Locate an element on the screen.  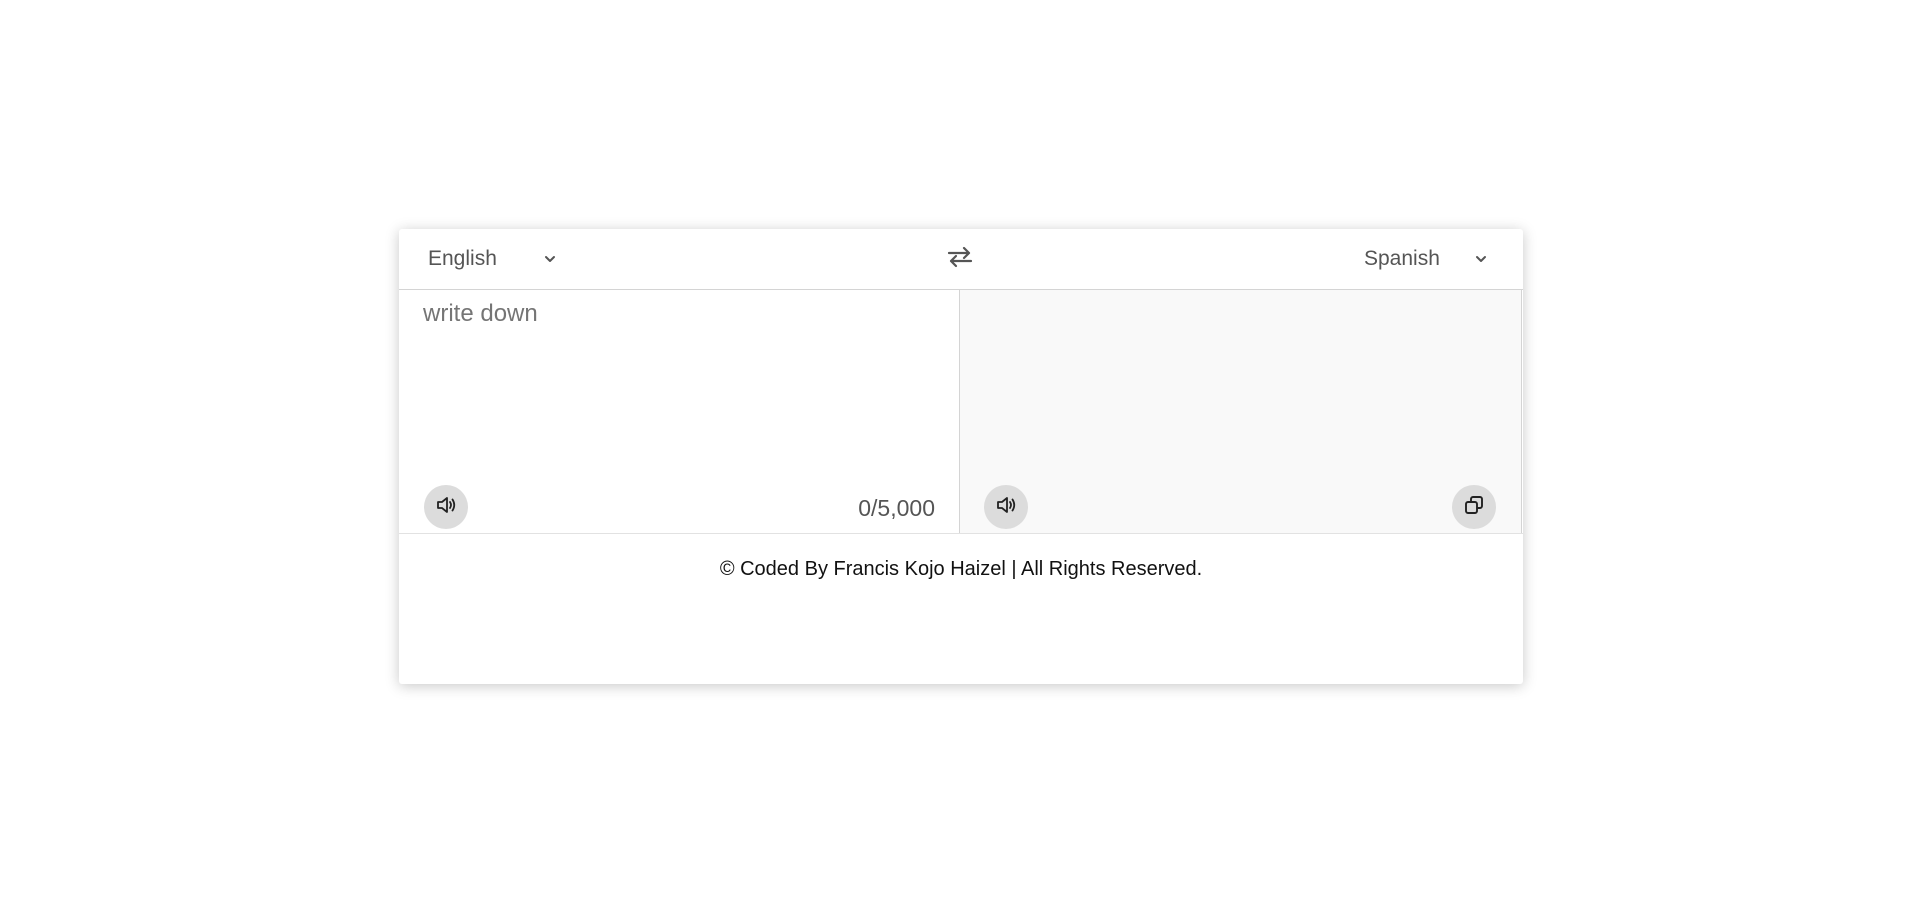
target-pane is located at coordinates (1241, 411).